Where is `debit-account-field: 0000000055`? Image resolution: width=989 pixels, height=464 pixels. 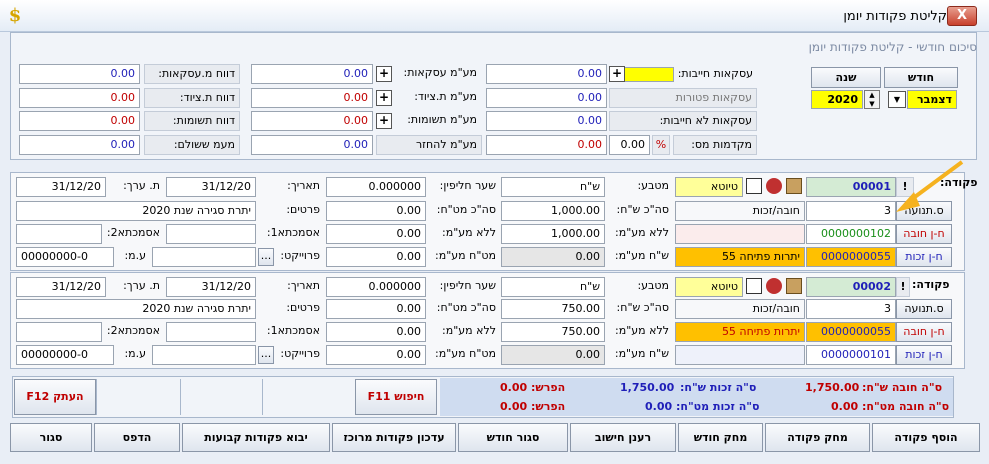
debit-account-field: 0000000055 is located at coordinates (851, 332).